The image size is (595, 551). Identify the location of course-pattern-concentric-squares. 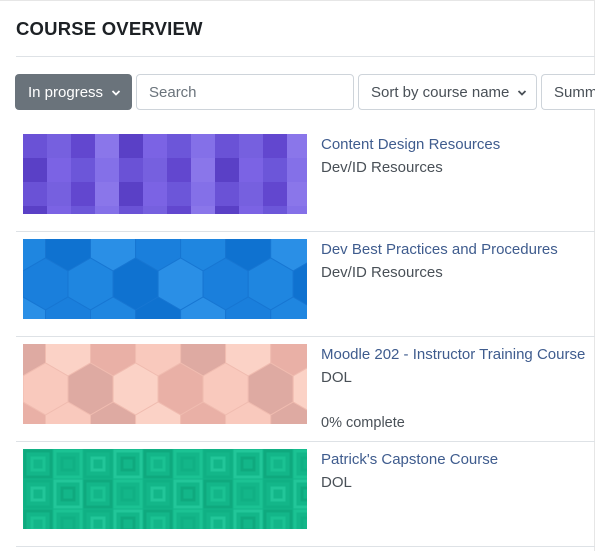
(165, 489).